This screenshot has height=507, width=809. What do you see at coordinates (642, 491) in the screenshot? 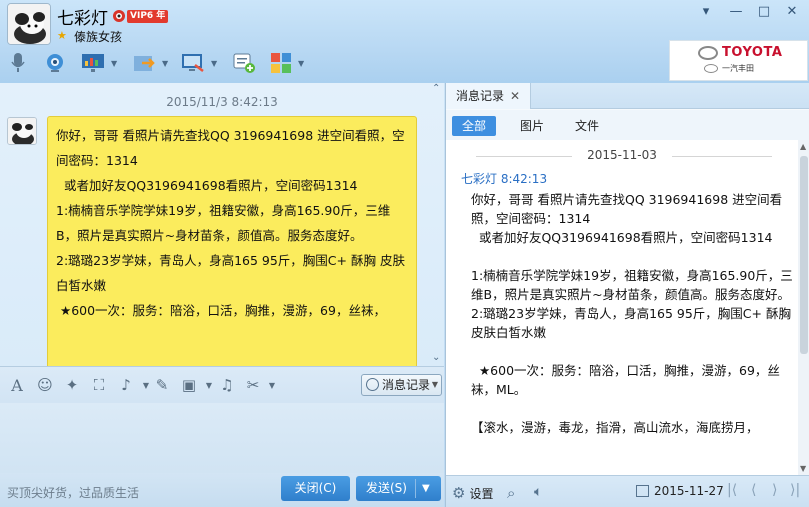
I see `calendar-icon` at bounding box center [642, 491].